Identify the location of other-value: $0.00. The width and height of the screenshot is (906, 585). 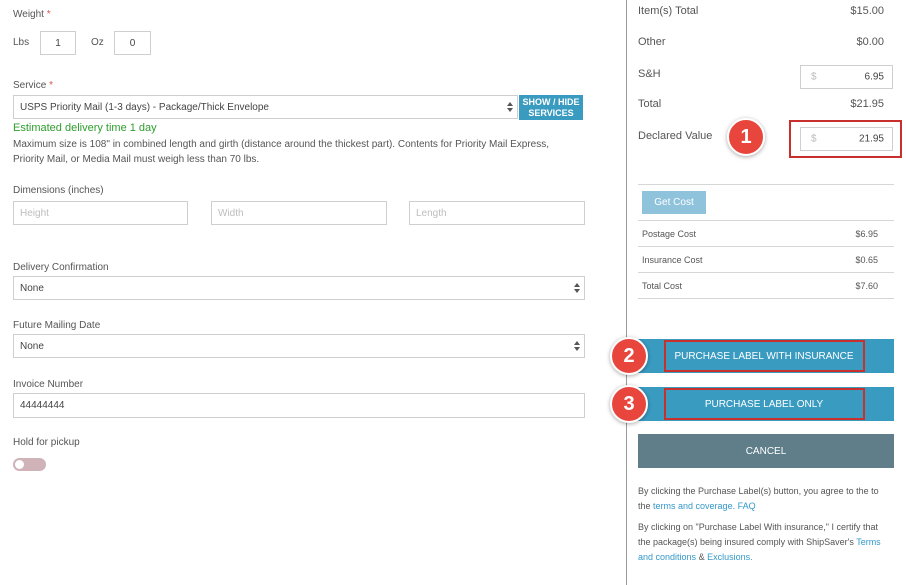
(870, 42).